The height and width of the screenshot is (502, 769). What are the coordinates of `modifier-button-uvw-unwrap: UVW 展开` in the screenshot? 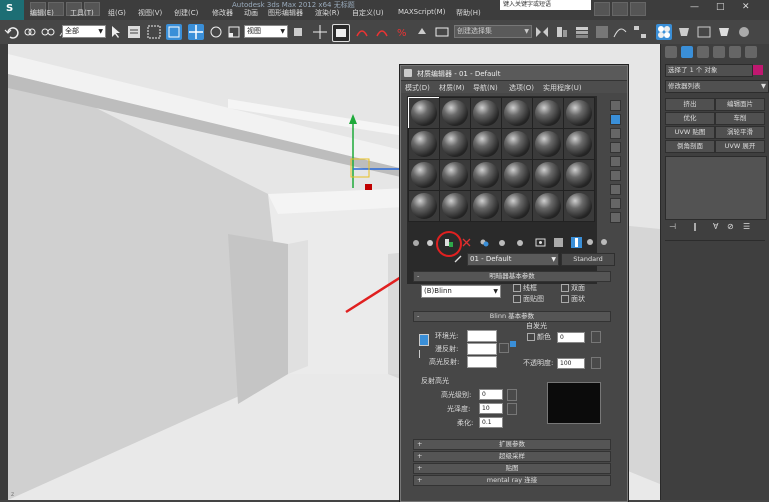 It's located at (740, 146).